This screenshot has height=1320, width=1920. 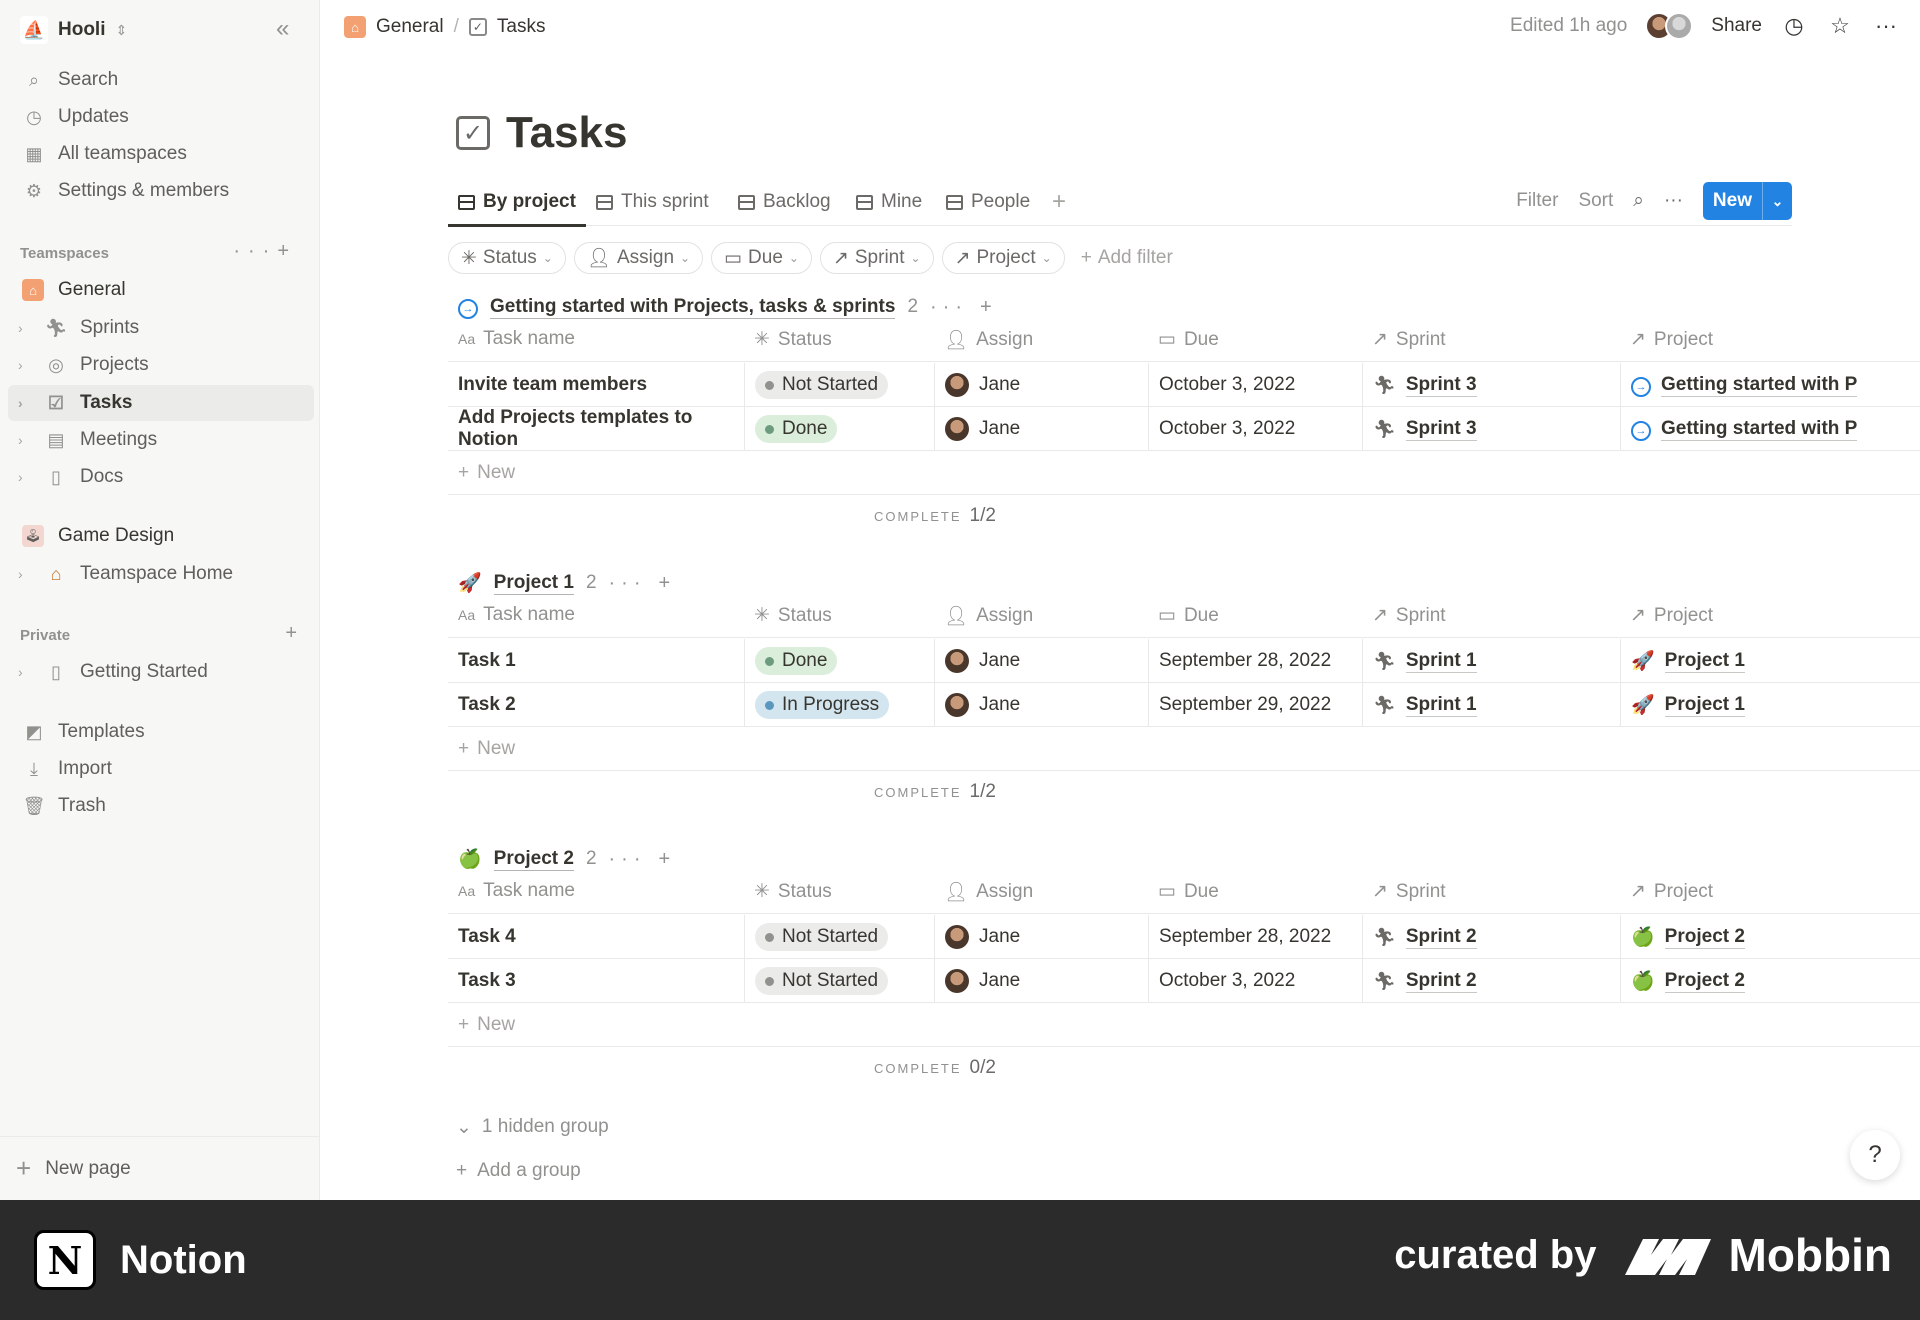 What do you see at coordinates (1875, 1155) in the screenshot?
I see `help-button: ?` at bounding box center [1875, 1155].